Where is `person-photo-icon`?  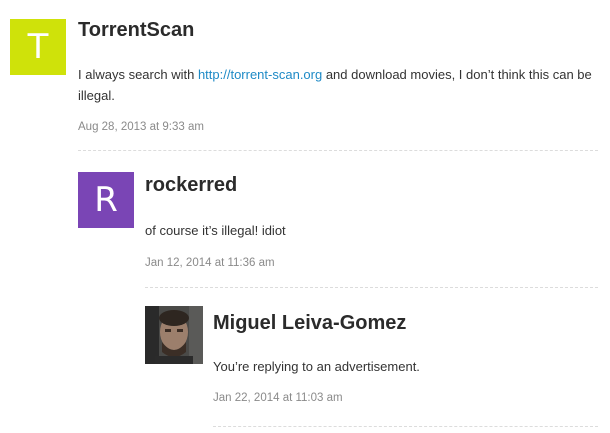
person-photo-icon is located at coordinates (174, 335).